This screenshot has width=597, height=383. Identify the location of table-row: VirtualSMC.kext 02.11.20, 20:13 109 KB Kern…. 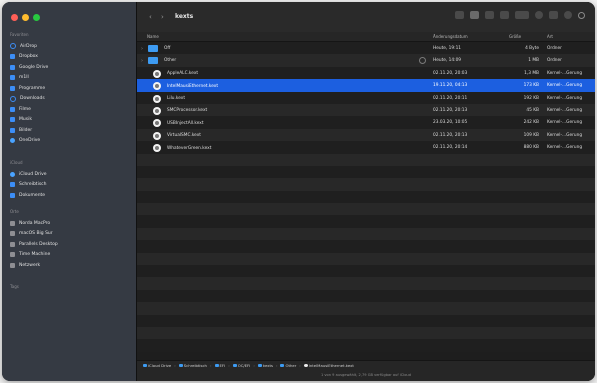
(366, 135).